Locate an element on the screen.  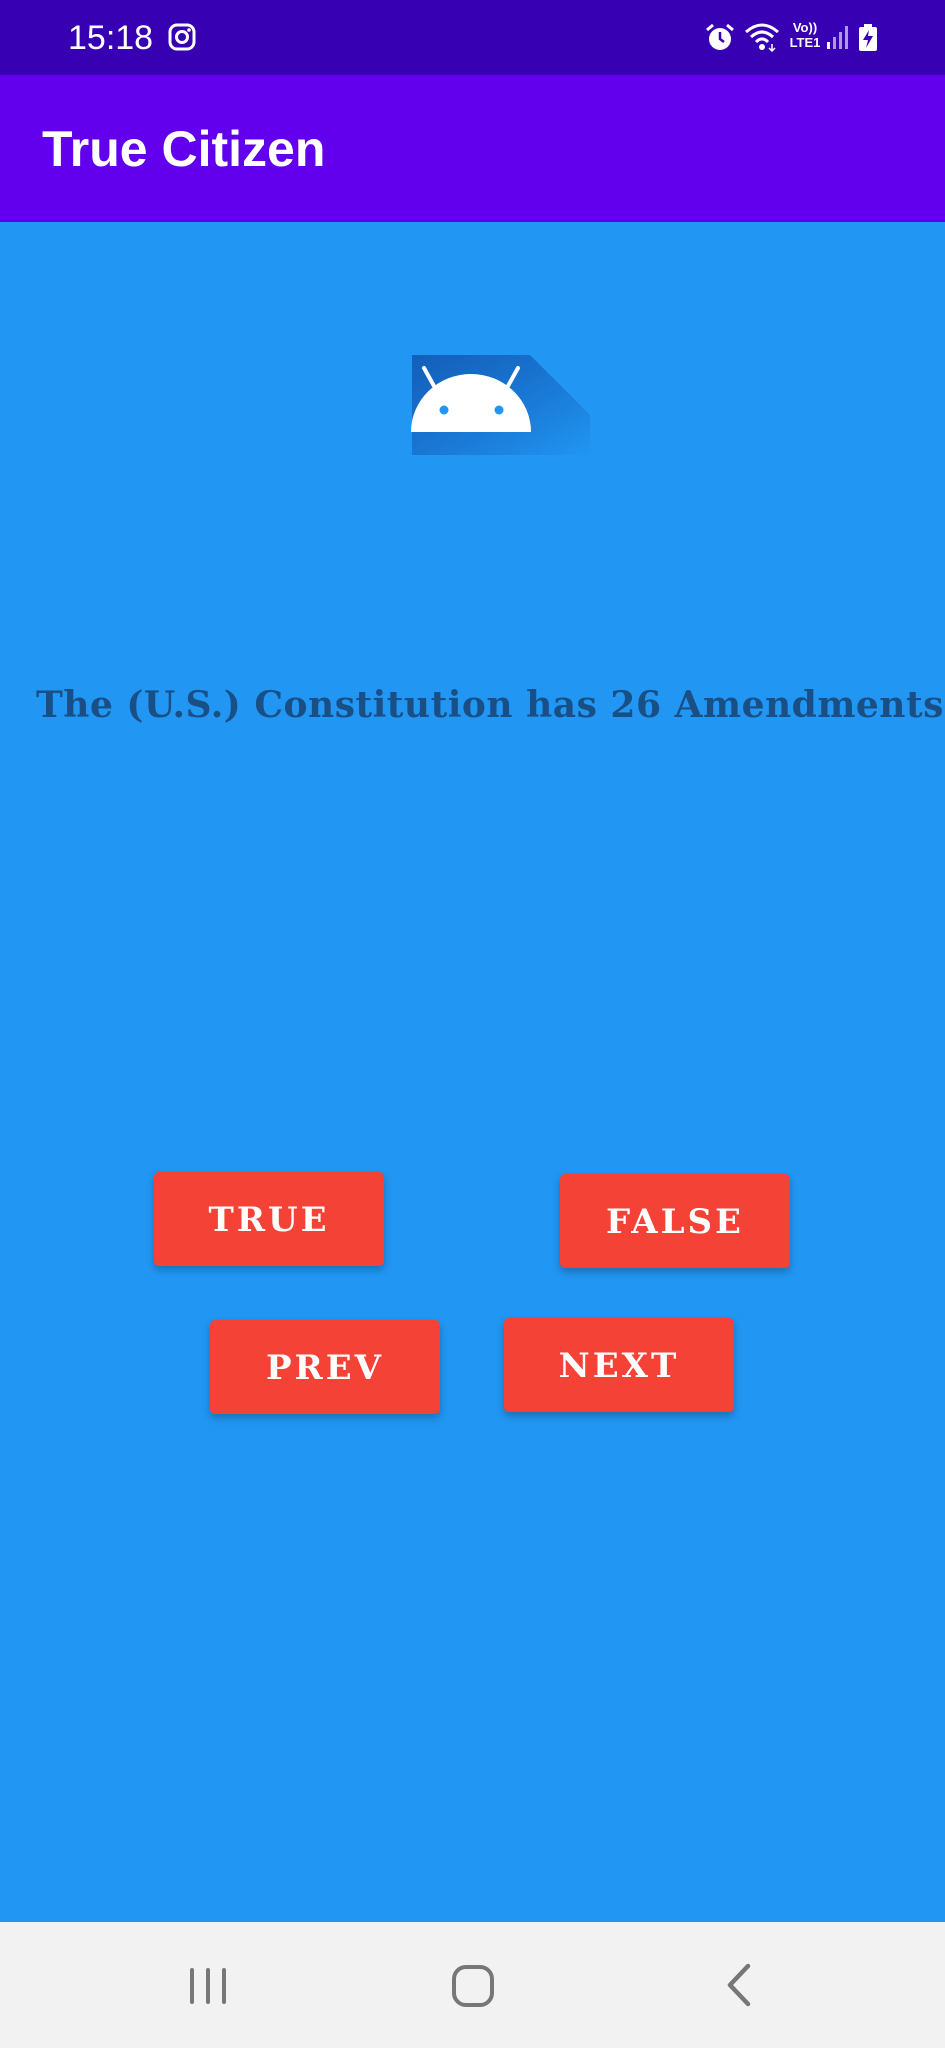
home-icon is located at coordinates (473, 1985).